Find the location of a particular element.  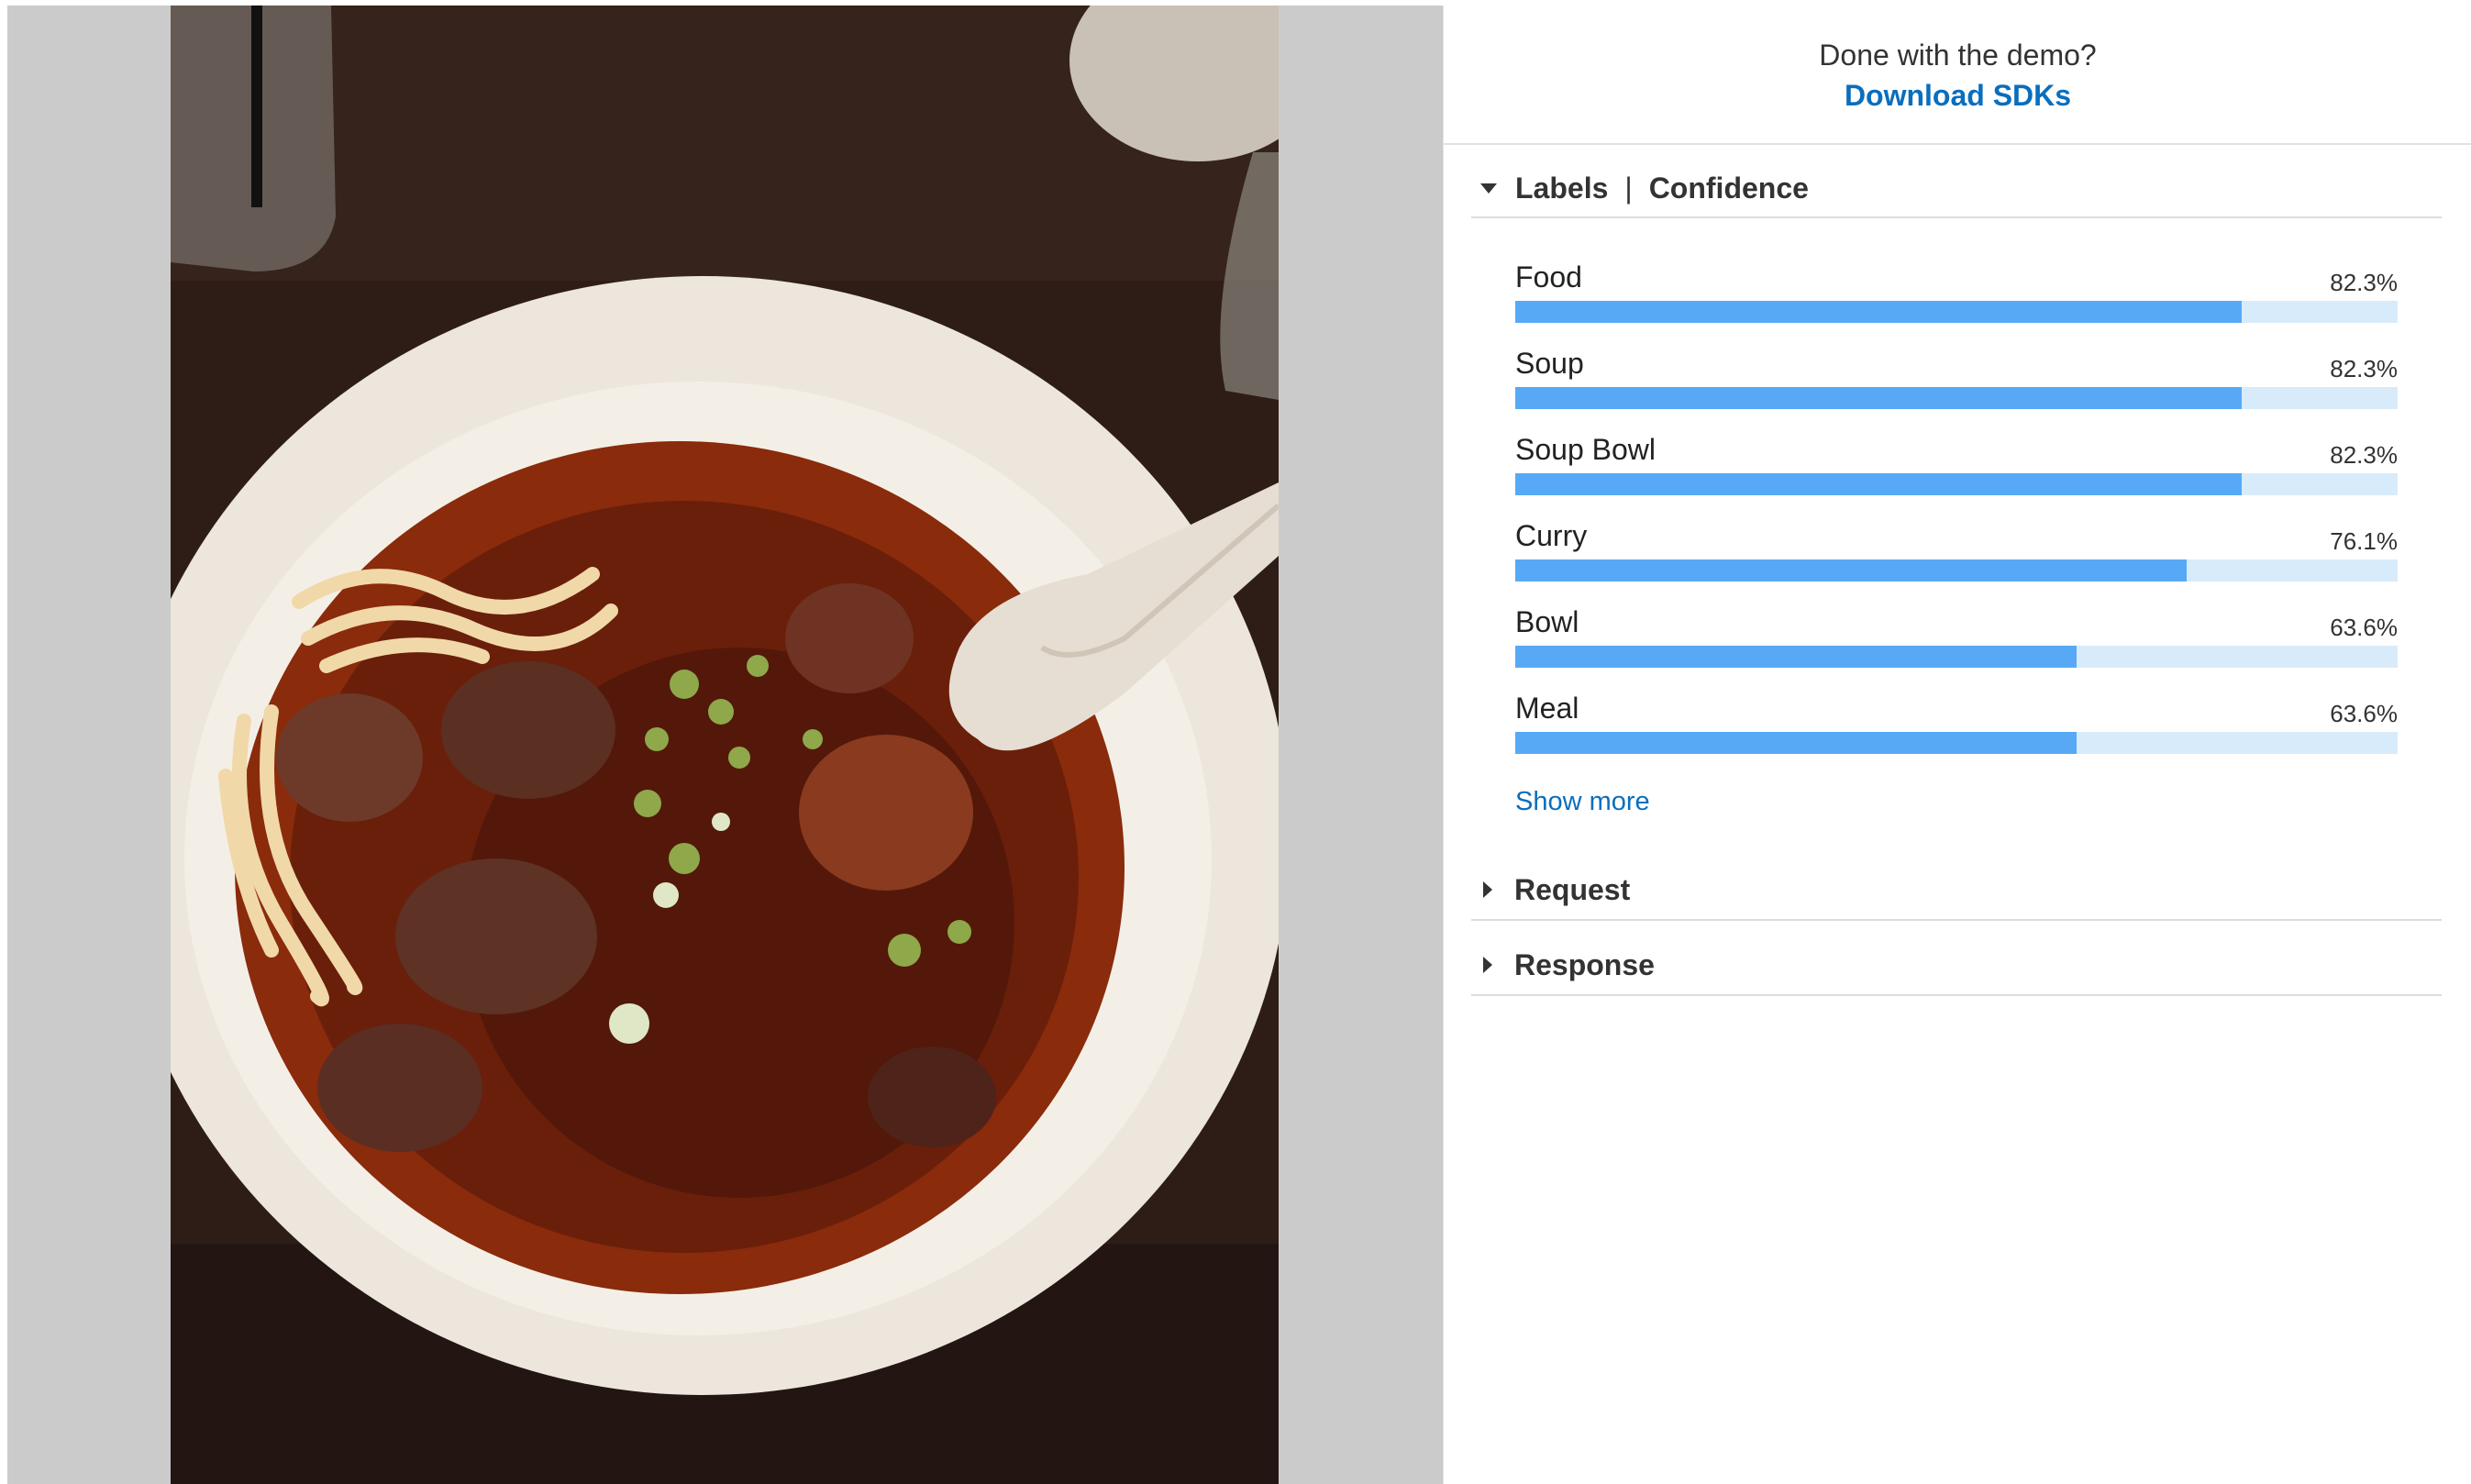

label-name: Bowl is located at coordinates (1547, 621).